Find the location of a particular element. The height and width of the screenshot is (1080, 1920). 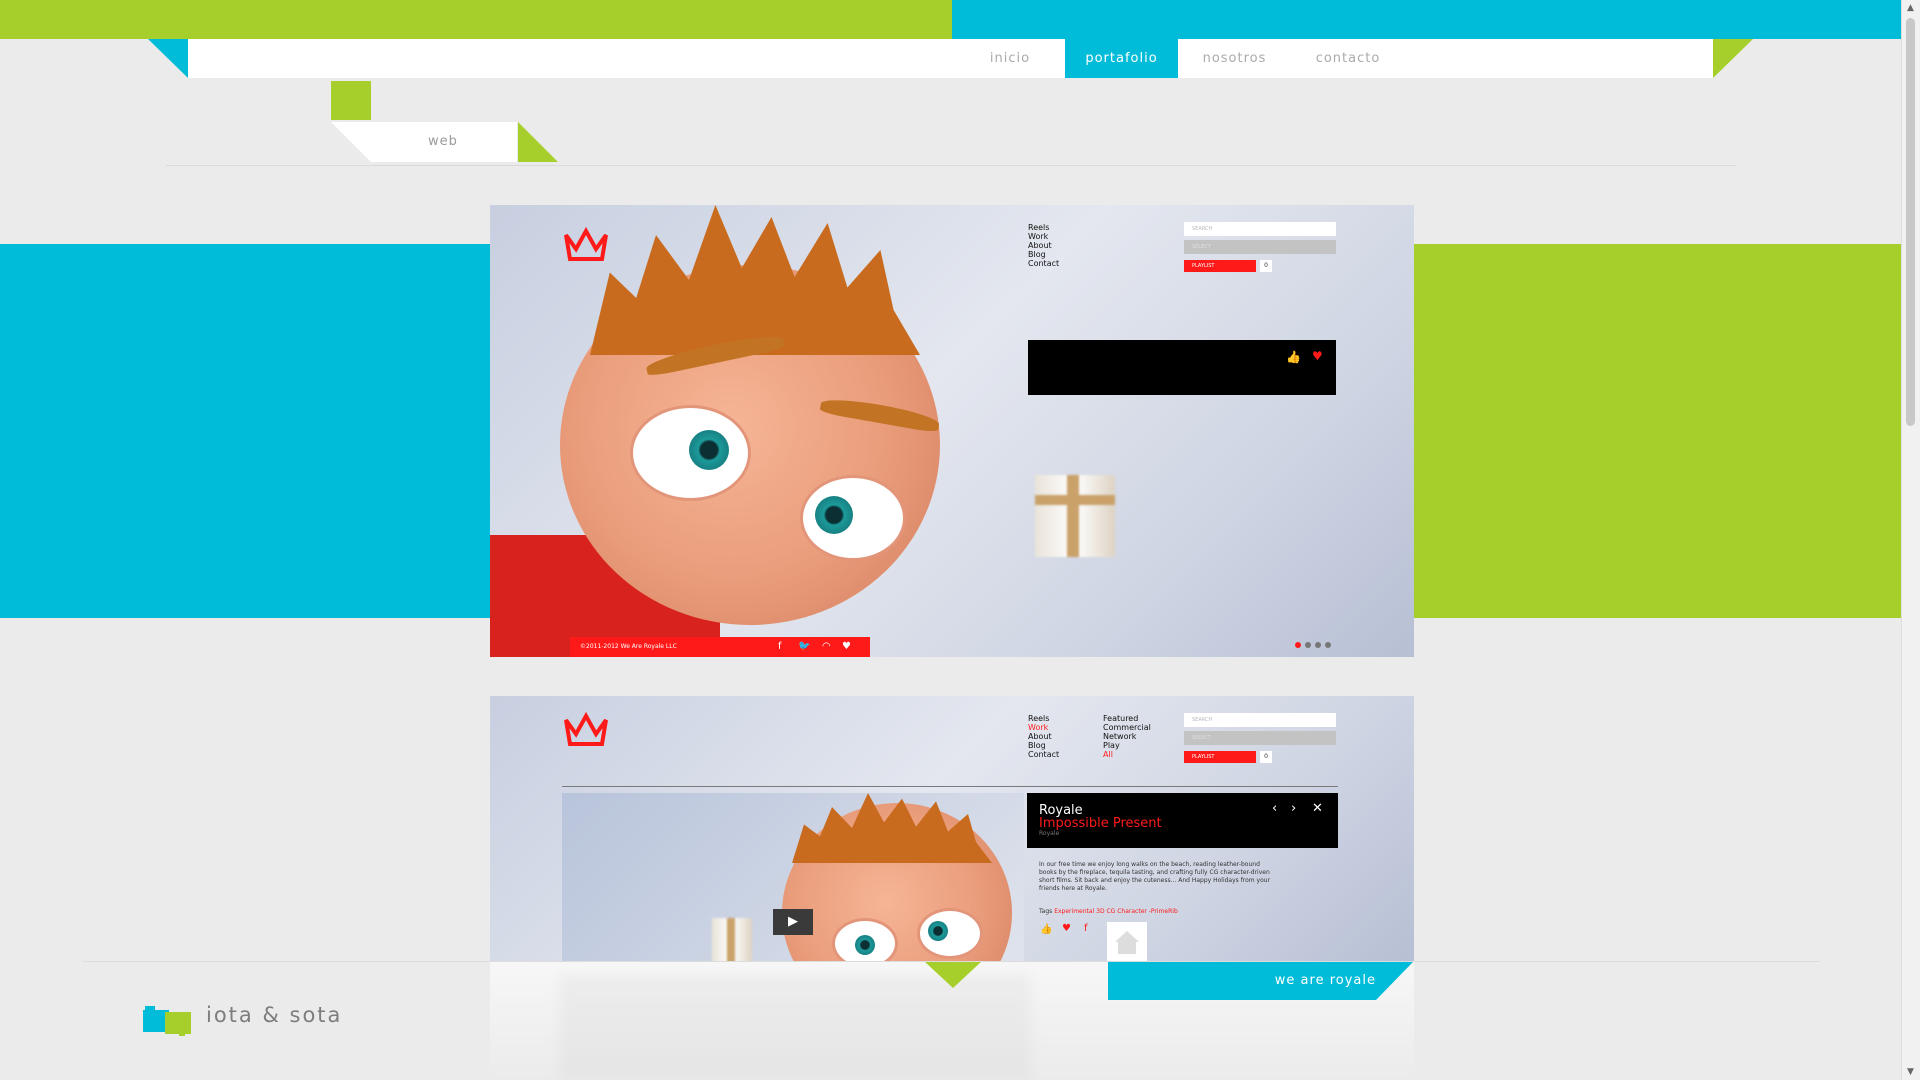

character-hair is located at coordinates (755, 280).